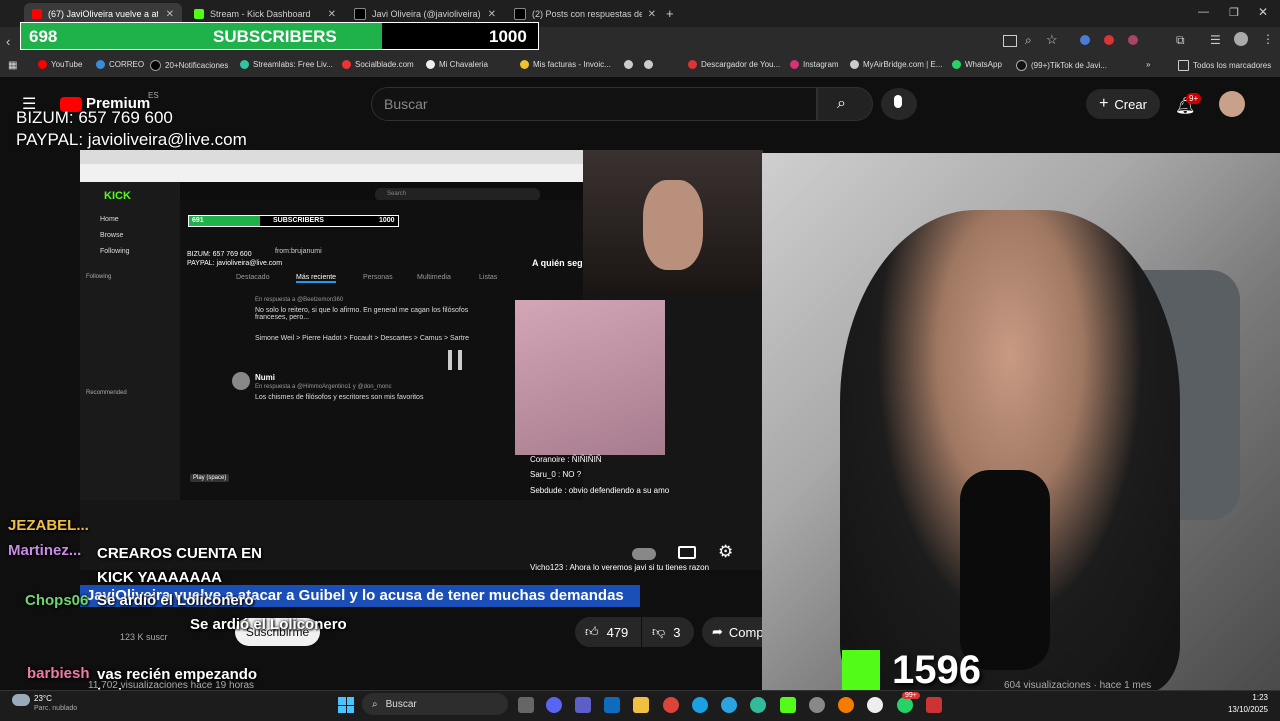  I want to click on discord-icon, so click(554, 705).